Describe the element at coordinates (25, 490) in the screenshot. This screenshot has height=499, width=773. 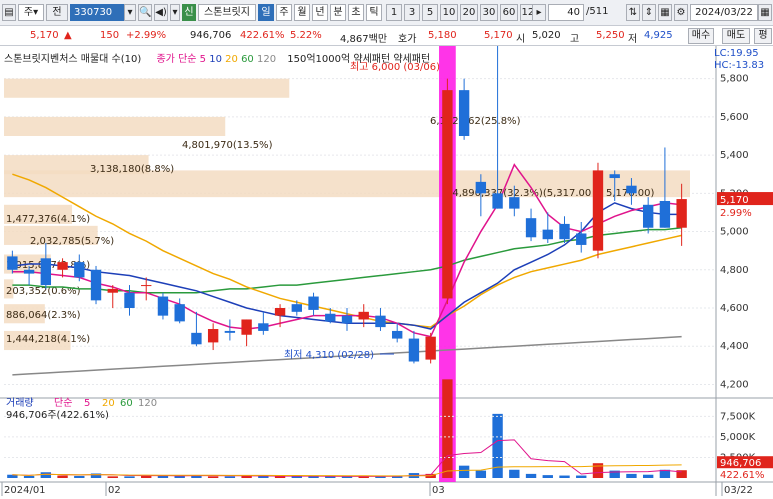
I see `date-label: 2024/01` at that location.